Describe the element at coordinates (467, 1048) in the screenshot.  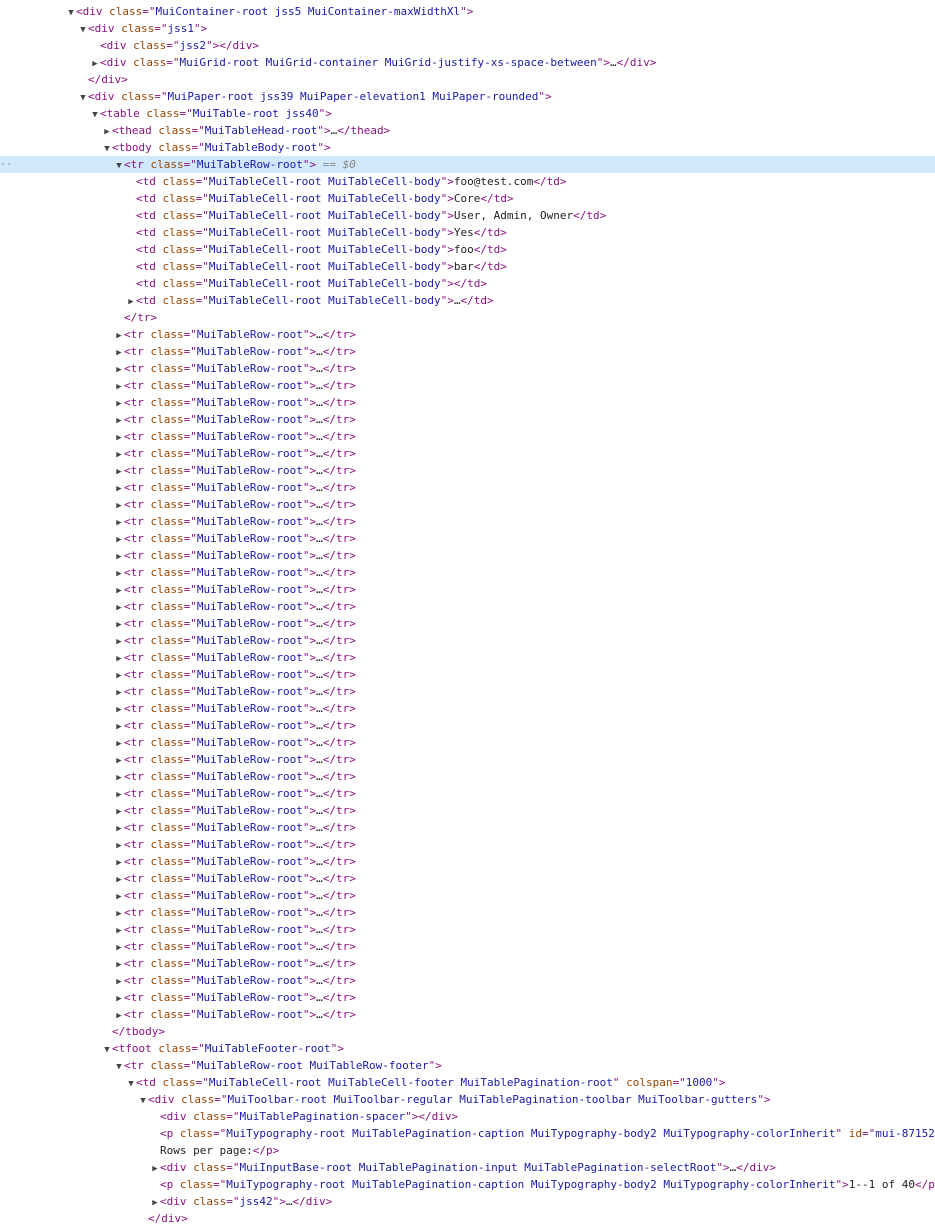
I see `dom-tree-line: ▼ <tfoot class="MuiTableFooter-root">` at that location.